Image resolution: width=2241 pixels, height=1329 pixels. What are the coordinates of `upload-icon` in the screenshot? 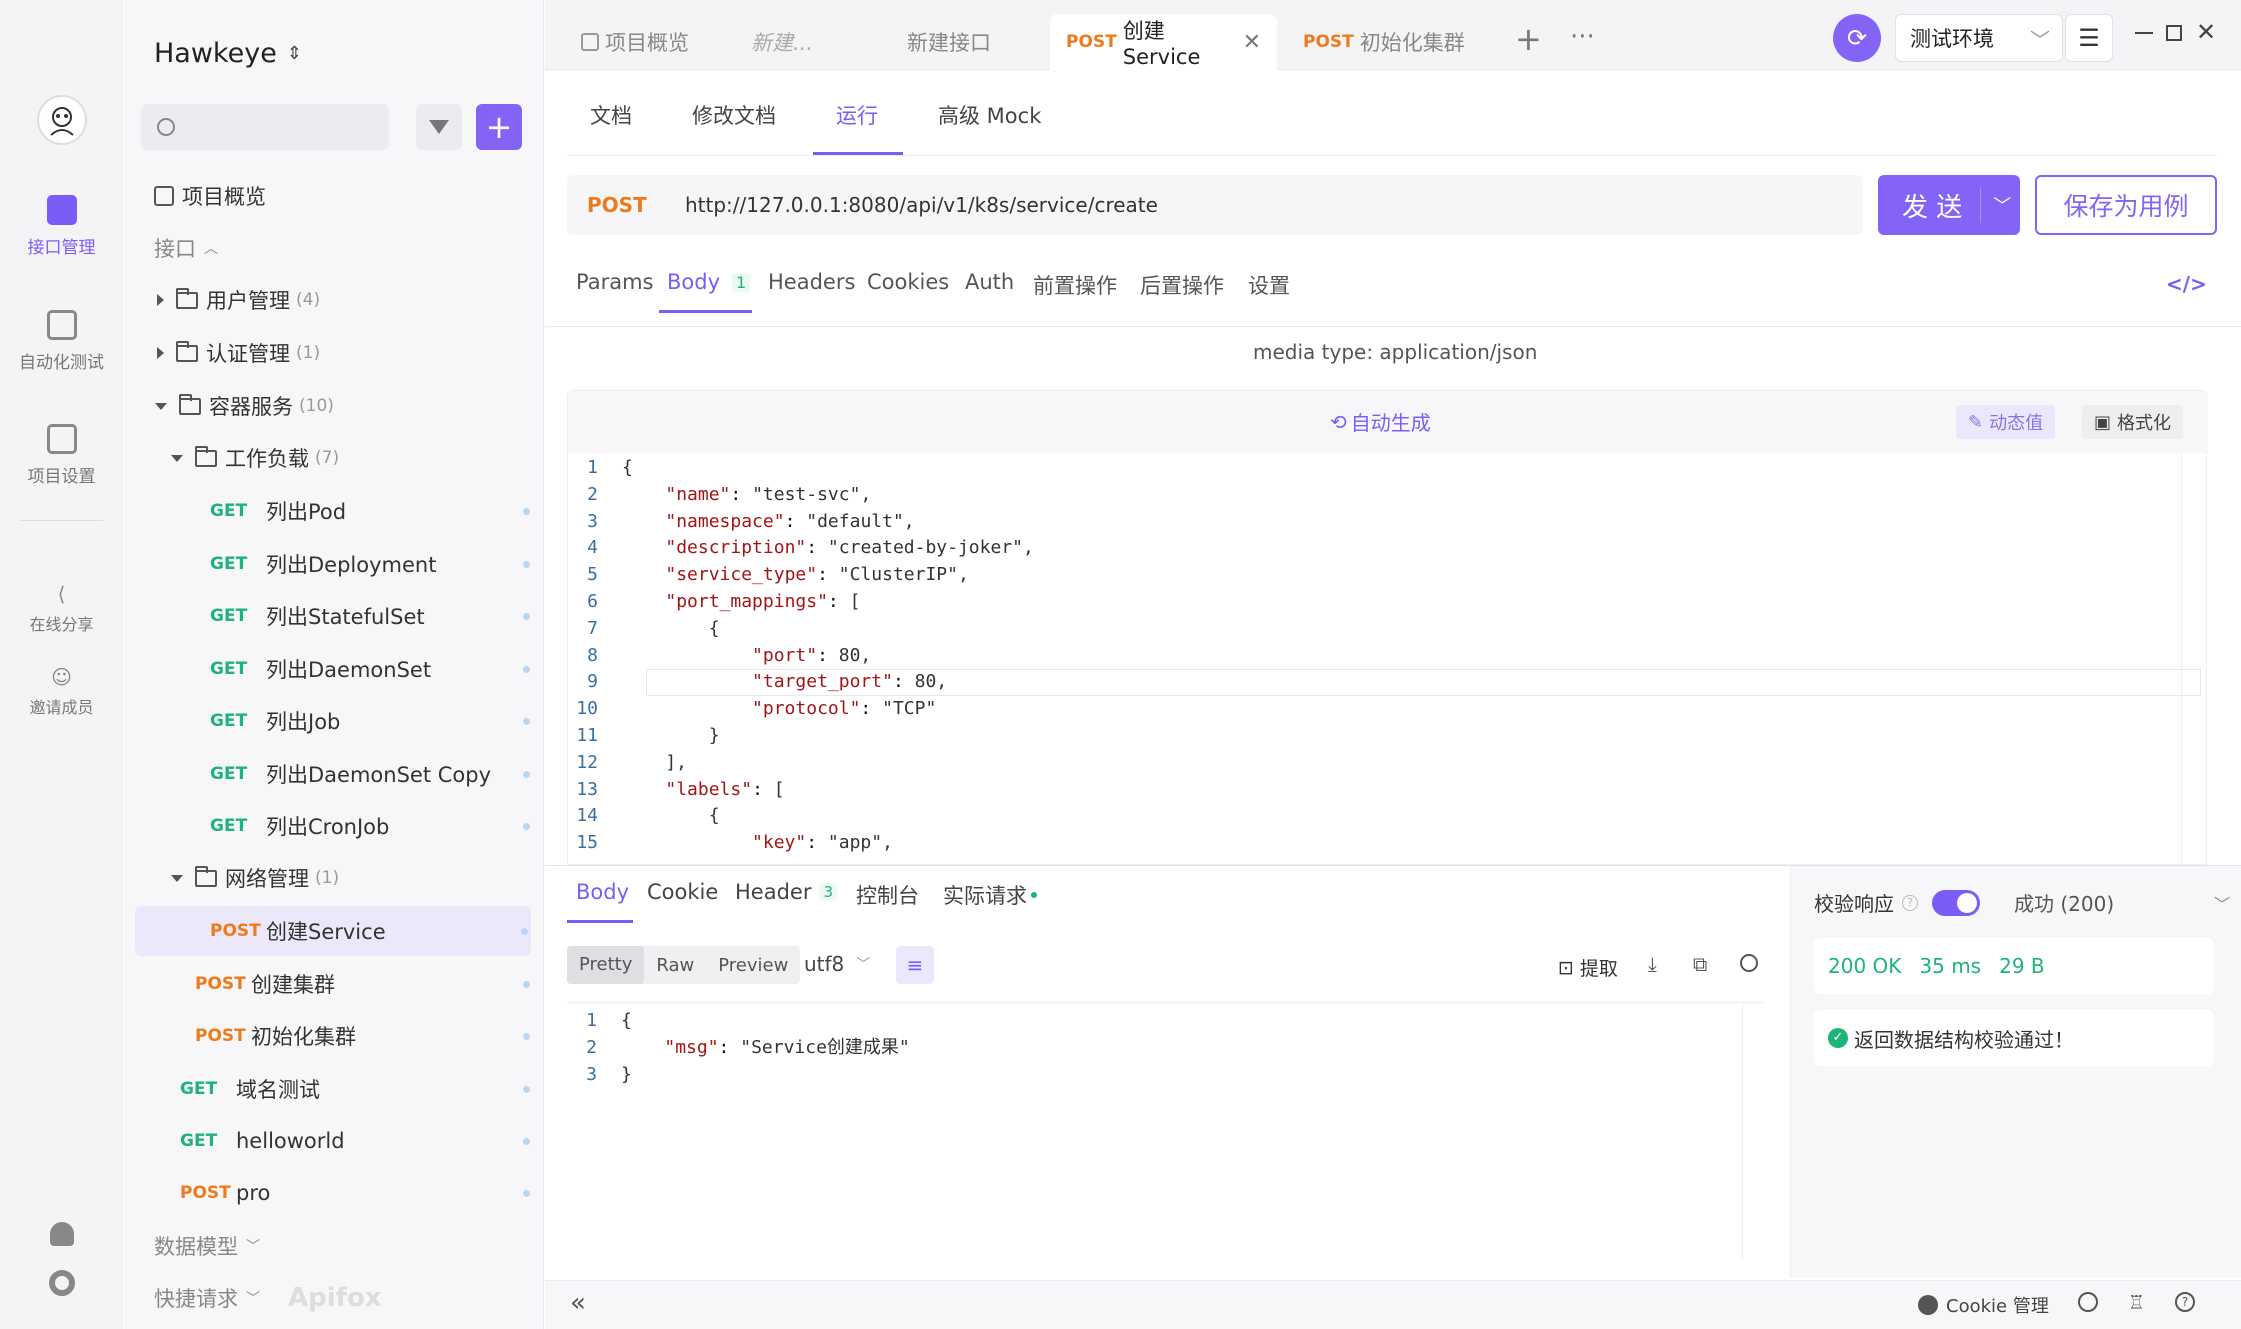 It's located at (2088, 1302).